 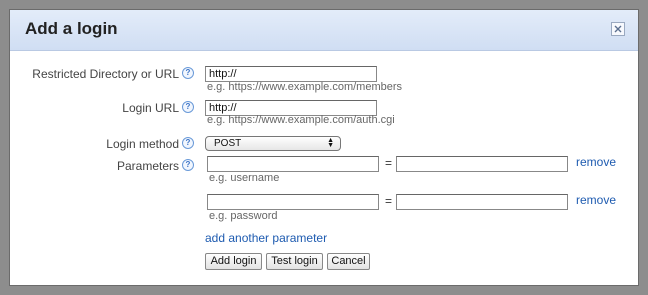 What do you see at coordinates (107, 108) in the screenshot?
I see `login-url-label: Login URL?` at bounding box center [107, 108].